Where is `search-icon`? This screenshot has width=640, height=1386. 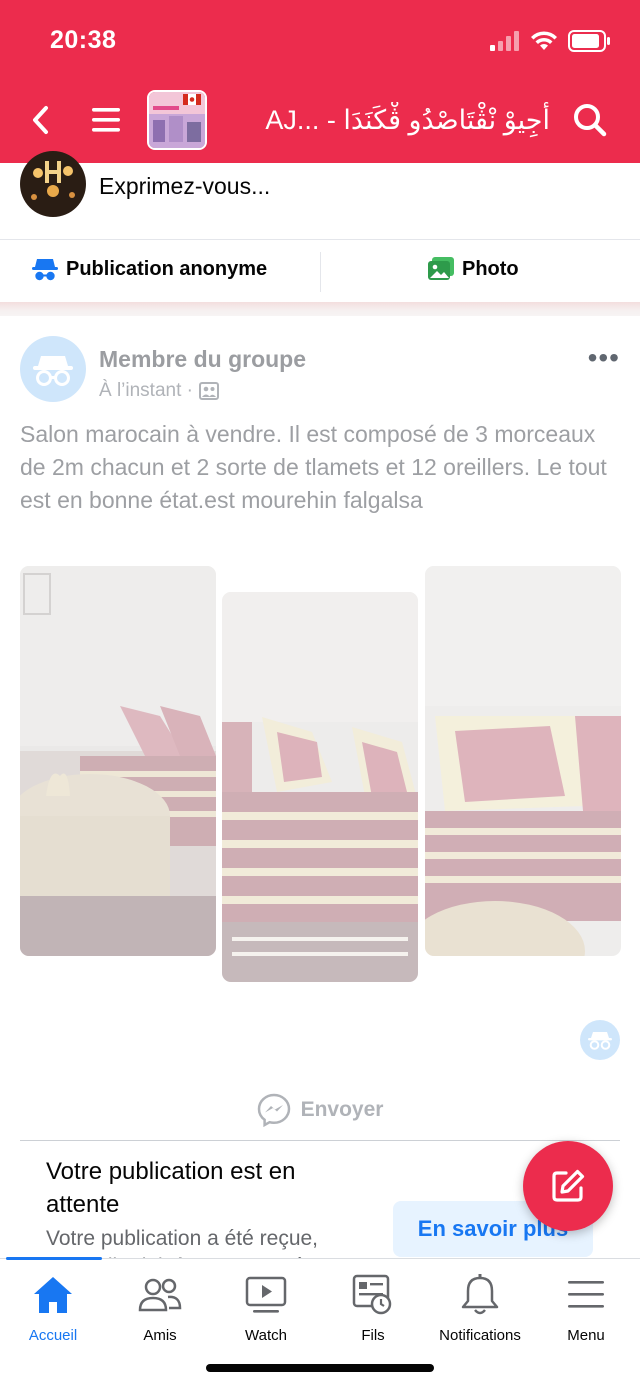 search-icon is located at coordinates (590, 120).